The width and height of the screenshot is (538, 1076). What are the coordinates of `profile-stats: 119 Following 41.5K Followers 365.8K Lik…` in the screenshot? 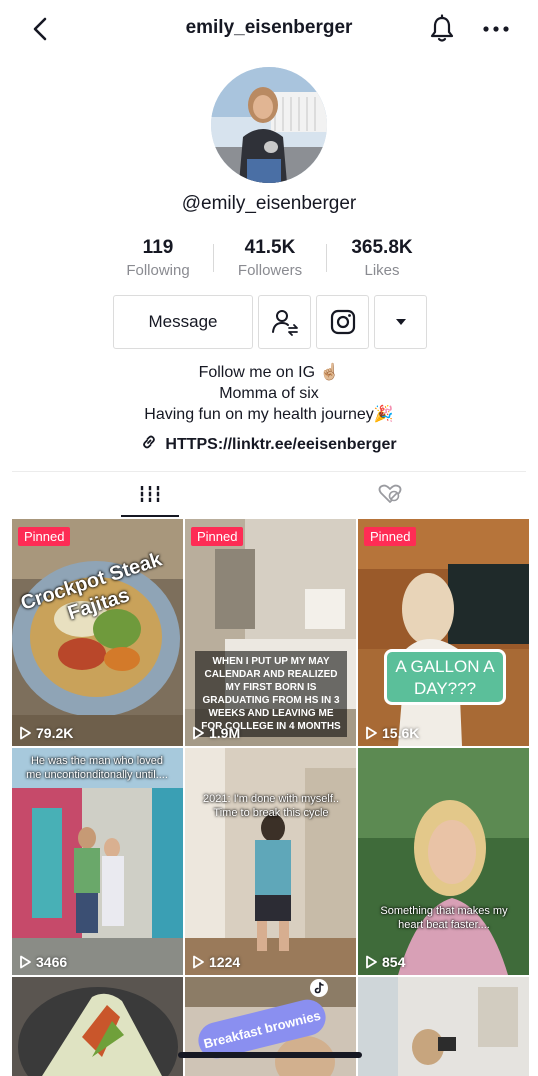 It's located at (269, 261).